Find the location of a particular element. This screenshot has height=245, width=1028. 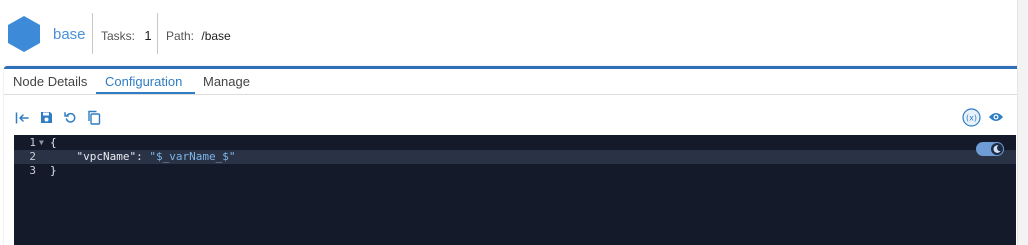

tab-manage: Manage is located at coordinates (226, 82).